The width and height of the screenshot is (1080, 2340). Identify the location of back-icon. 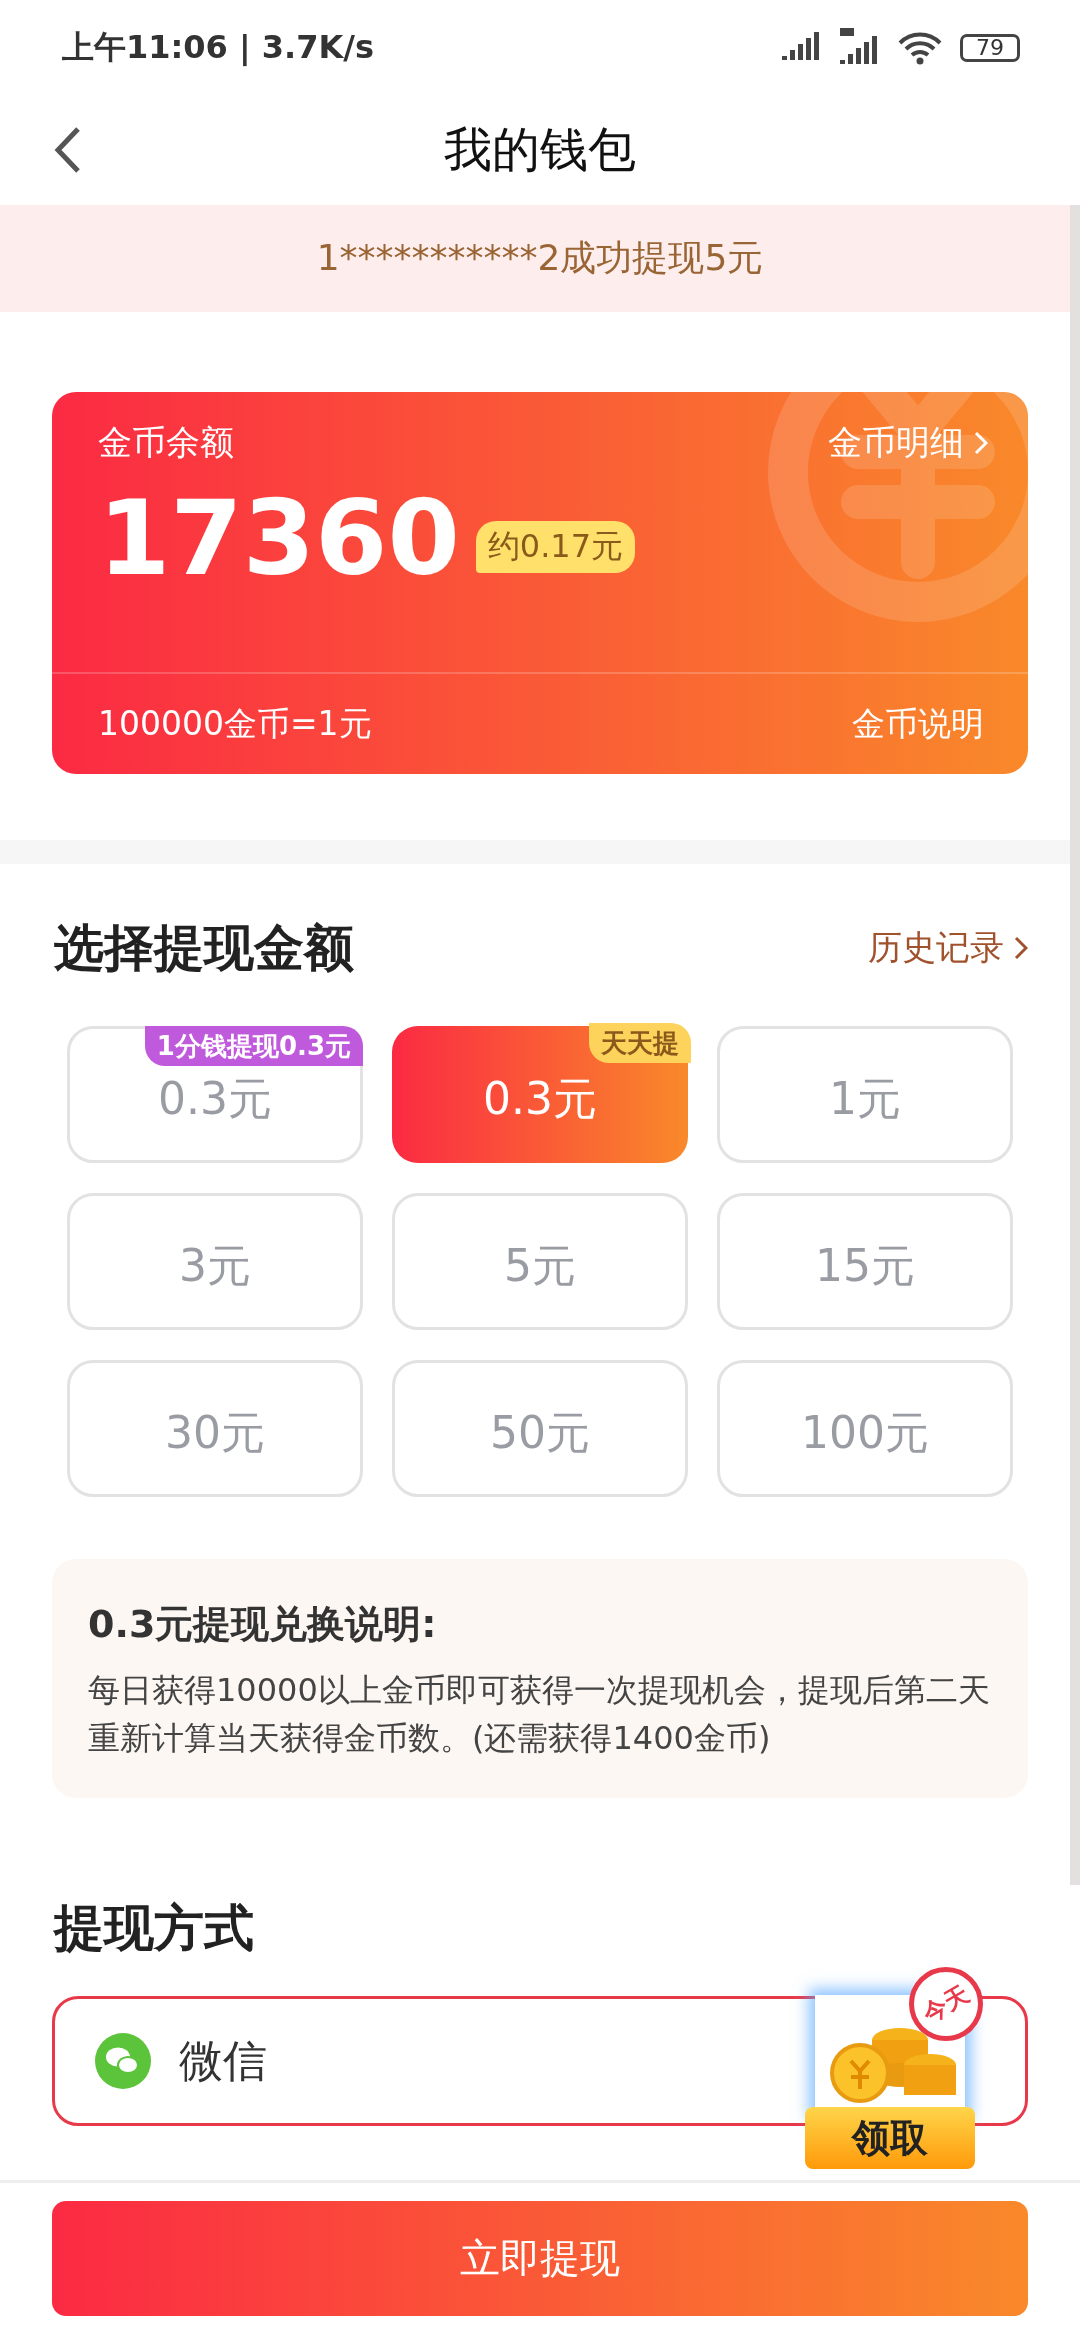
(67, 150).